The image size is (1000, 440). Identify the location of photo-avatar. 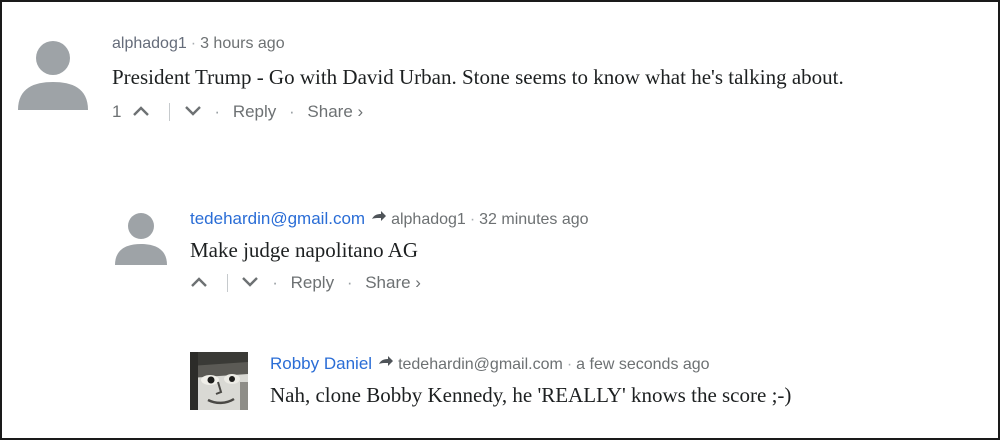
(219, 381).